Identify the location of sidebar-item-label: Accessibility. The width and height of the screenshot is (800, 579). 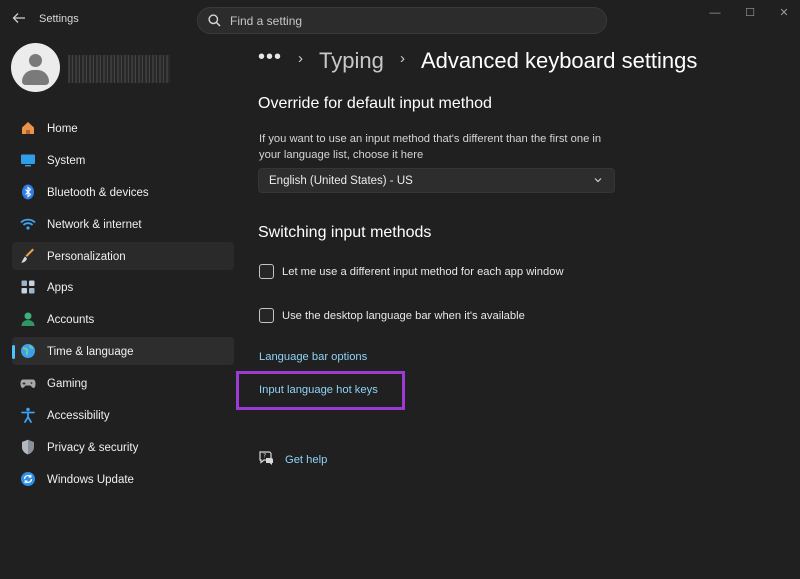
(78, 416).